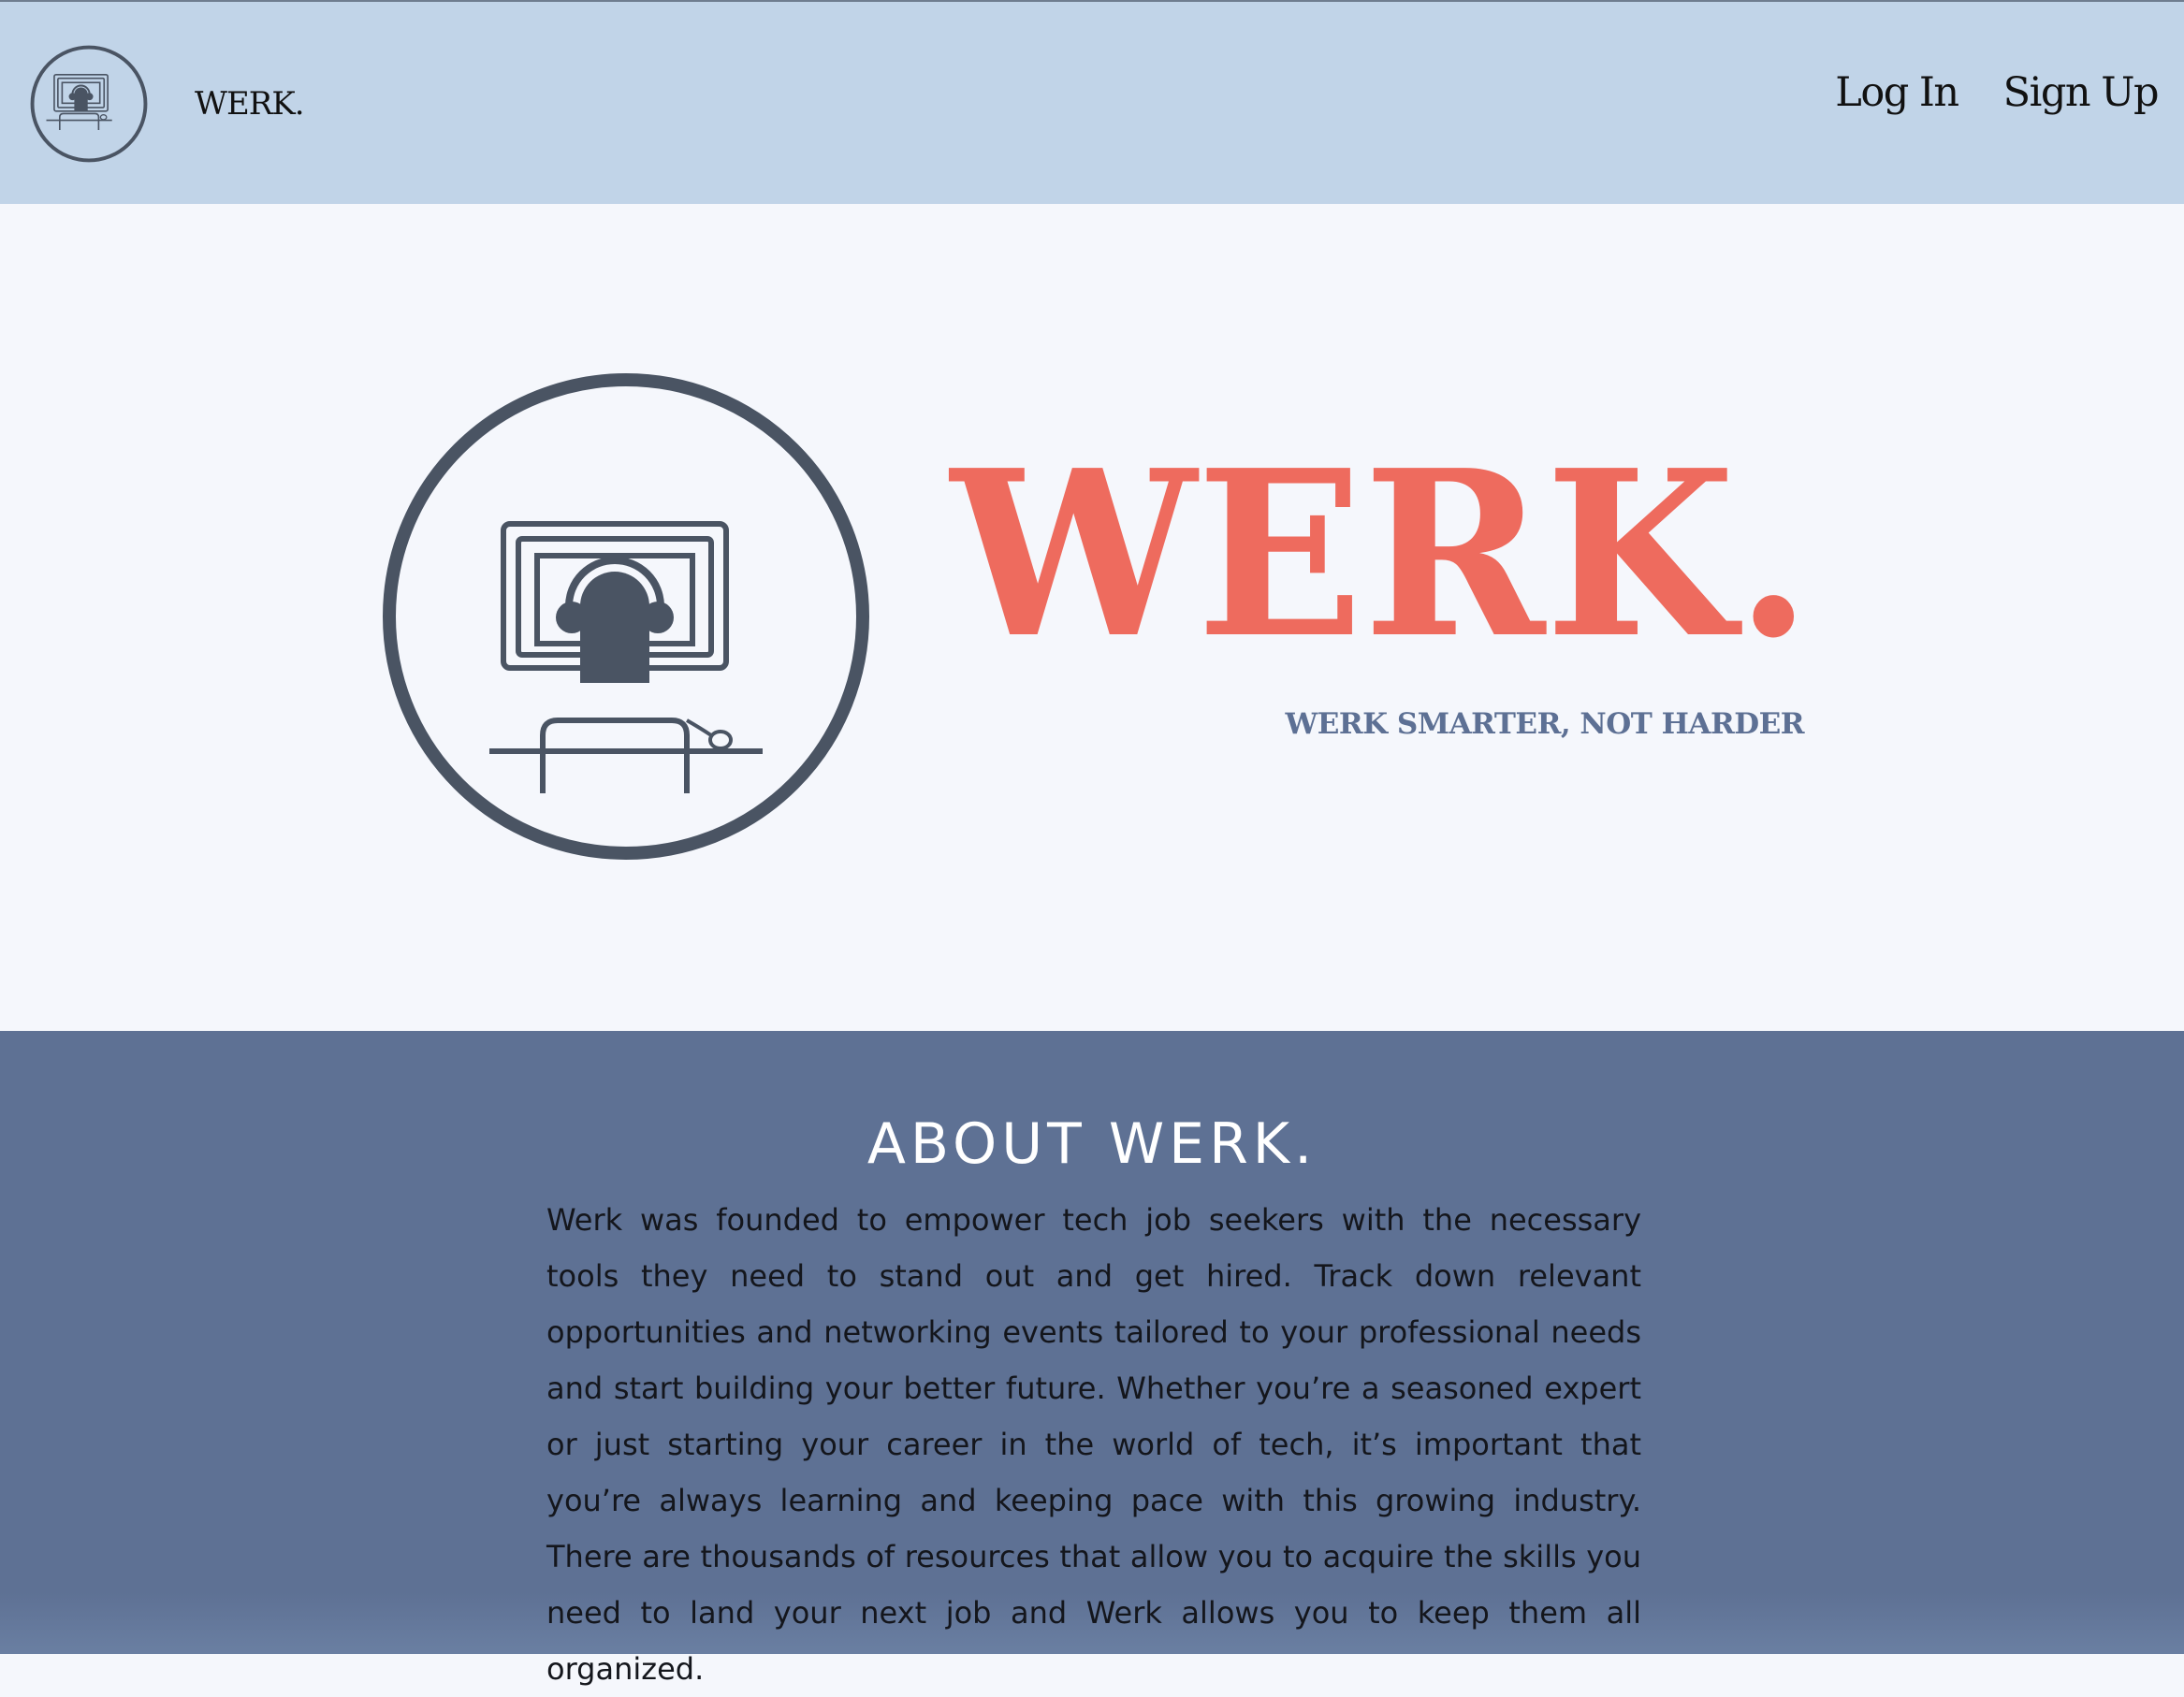  What do you see at coordinates (1997, 92) in the screenshot?
I see `nav-links: Log In Sign Up` at bounding box center [1997, 92].